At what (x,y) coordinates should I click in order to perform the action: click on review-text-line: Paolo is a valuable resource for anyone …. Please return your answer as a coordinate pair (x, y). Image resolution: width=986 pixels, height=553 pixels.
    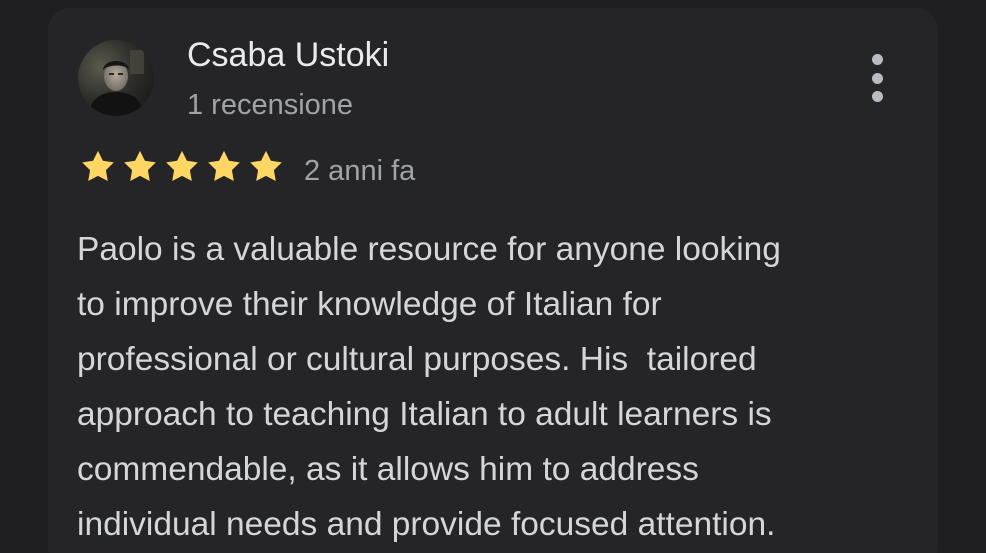
    Looking at the image, I should click on (429, 249).